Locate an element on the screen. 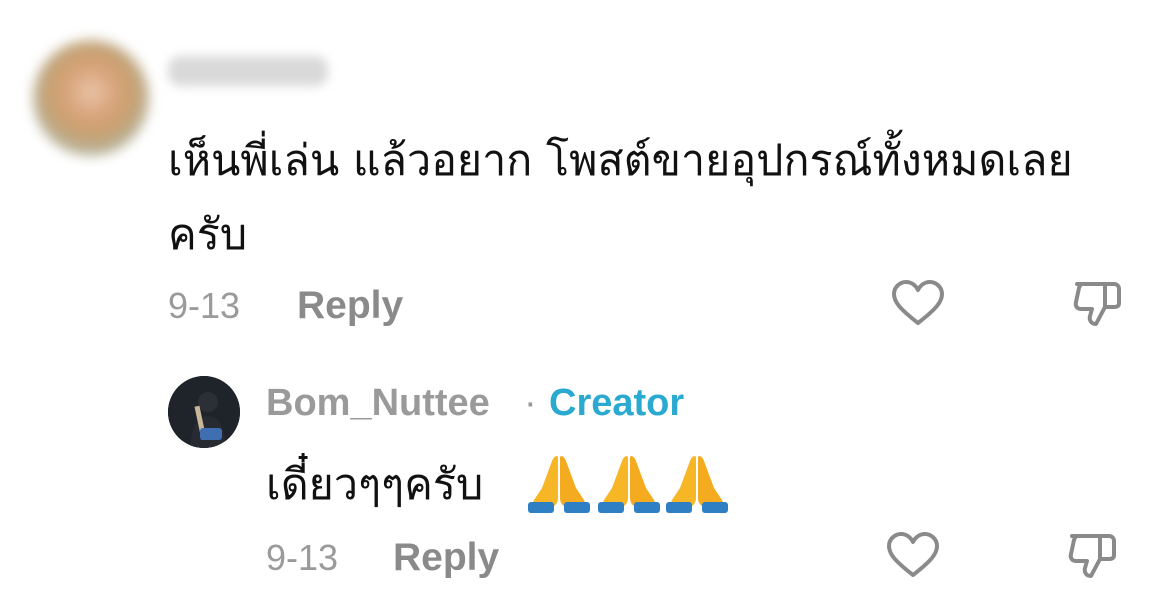  comment-date: 9-13 is located at coordinates (204, 305).